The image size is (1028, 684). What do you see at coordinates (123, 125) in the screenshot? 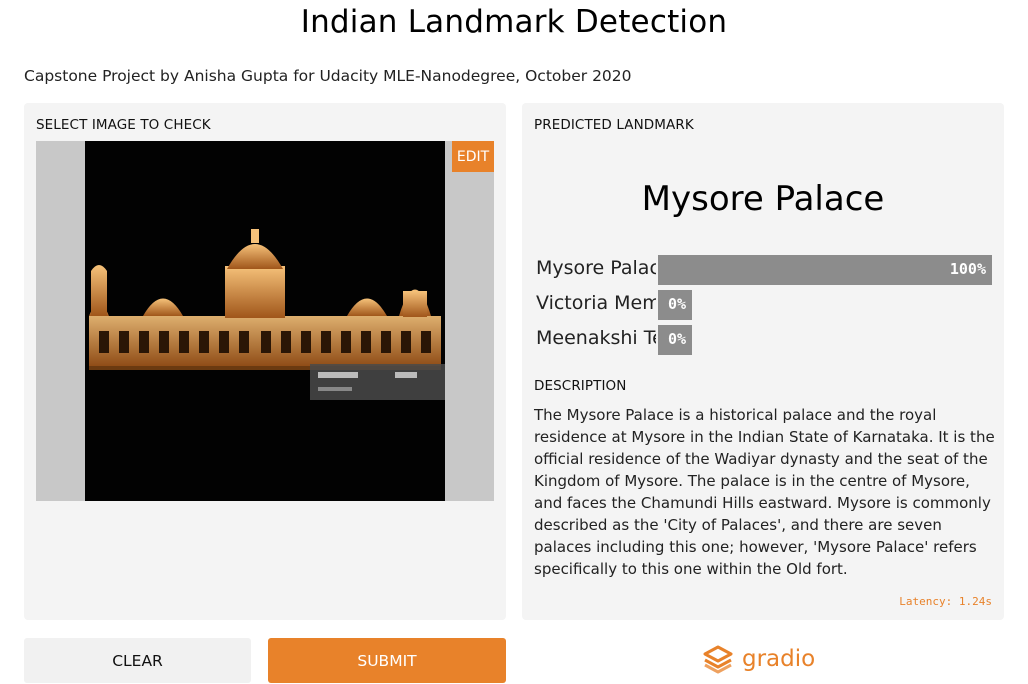
I see `input-panel-label: SELECT IMAGE TO CHECK` at bounding box center [123, 125].